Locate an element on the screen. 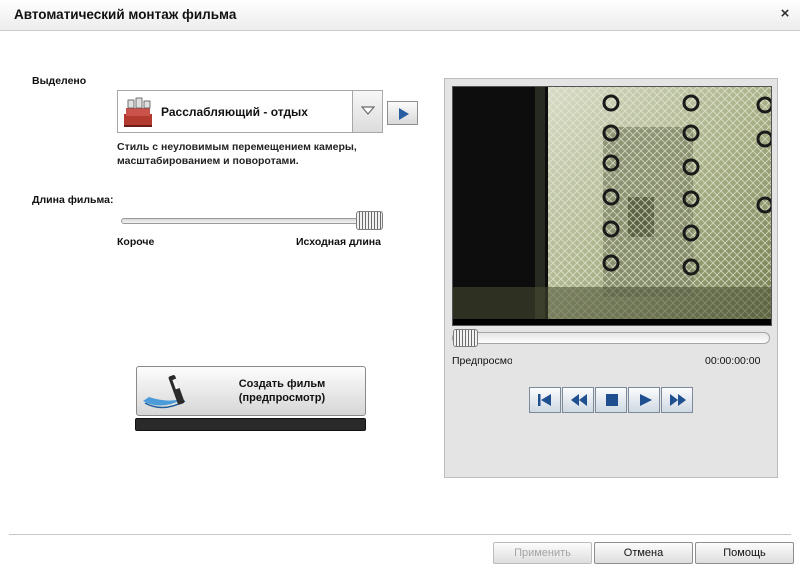 The image size is (800, 570). preview-style-button is located at coordinates (402, 113).